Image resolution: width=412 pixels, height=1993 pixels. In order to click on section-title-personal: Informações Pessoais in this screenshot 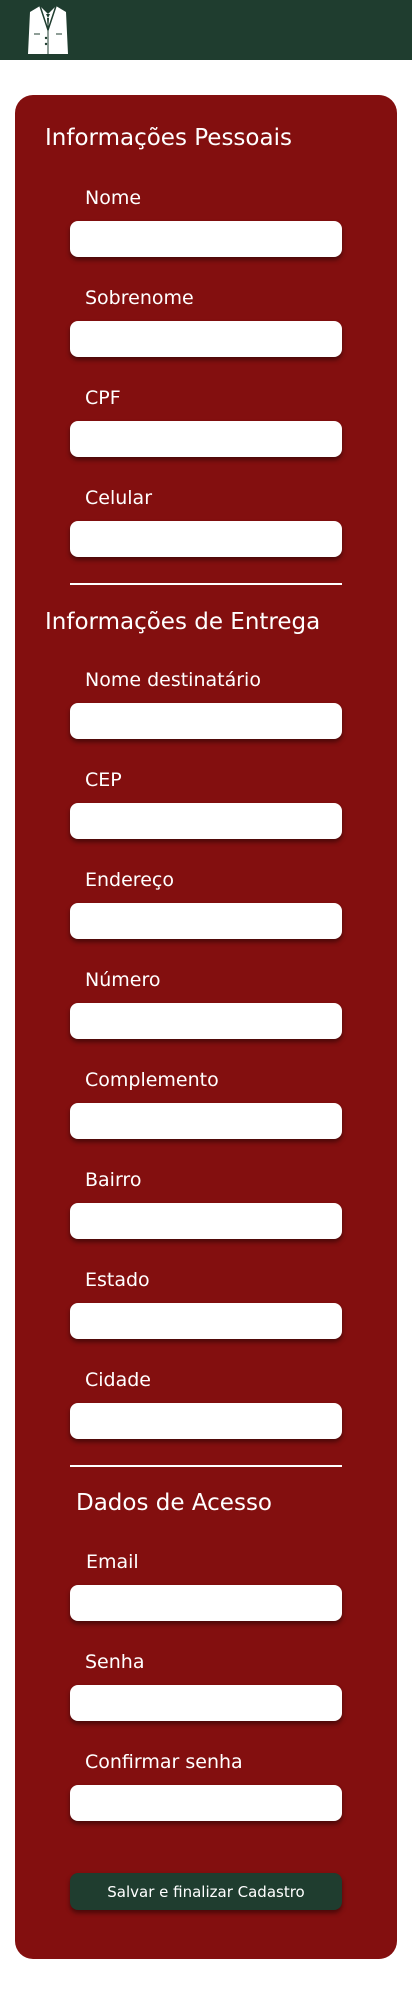, I will do `click(168, 138)`.